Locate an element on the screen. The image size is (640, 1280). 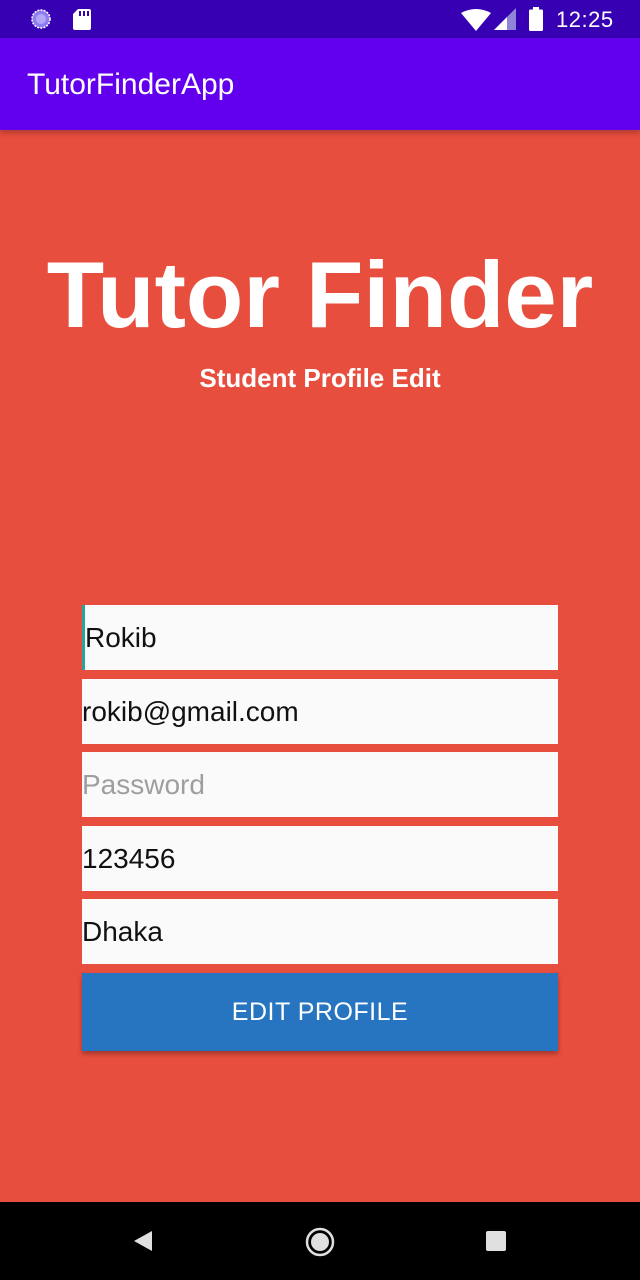
loading-icon is located at coordinates (41, 19).